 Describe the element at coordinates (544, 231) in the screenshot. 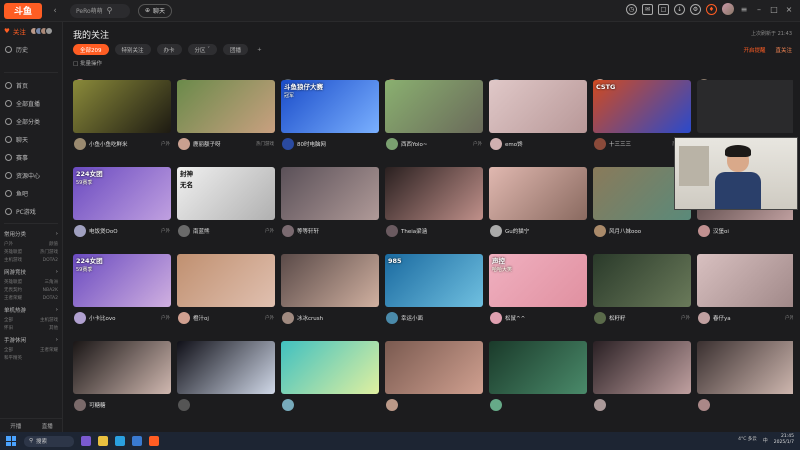

I see `streamer-name: Gu的猫宁` at that location.